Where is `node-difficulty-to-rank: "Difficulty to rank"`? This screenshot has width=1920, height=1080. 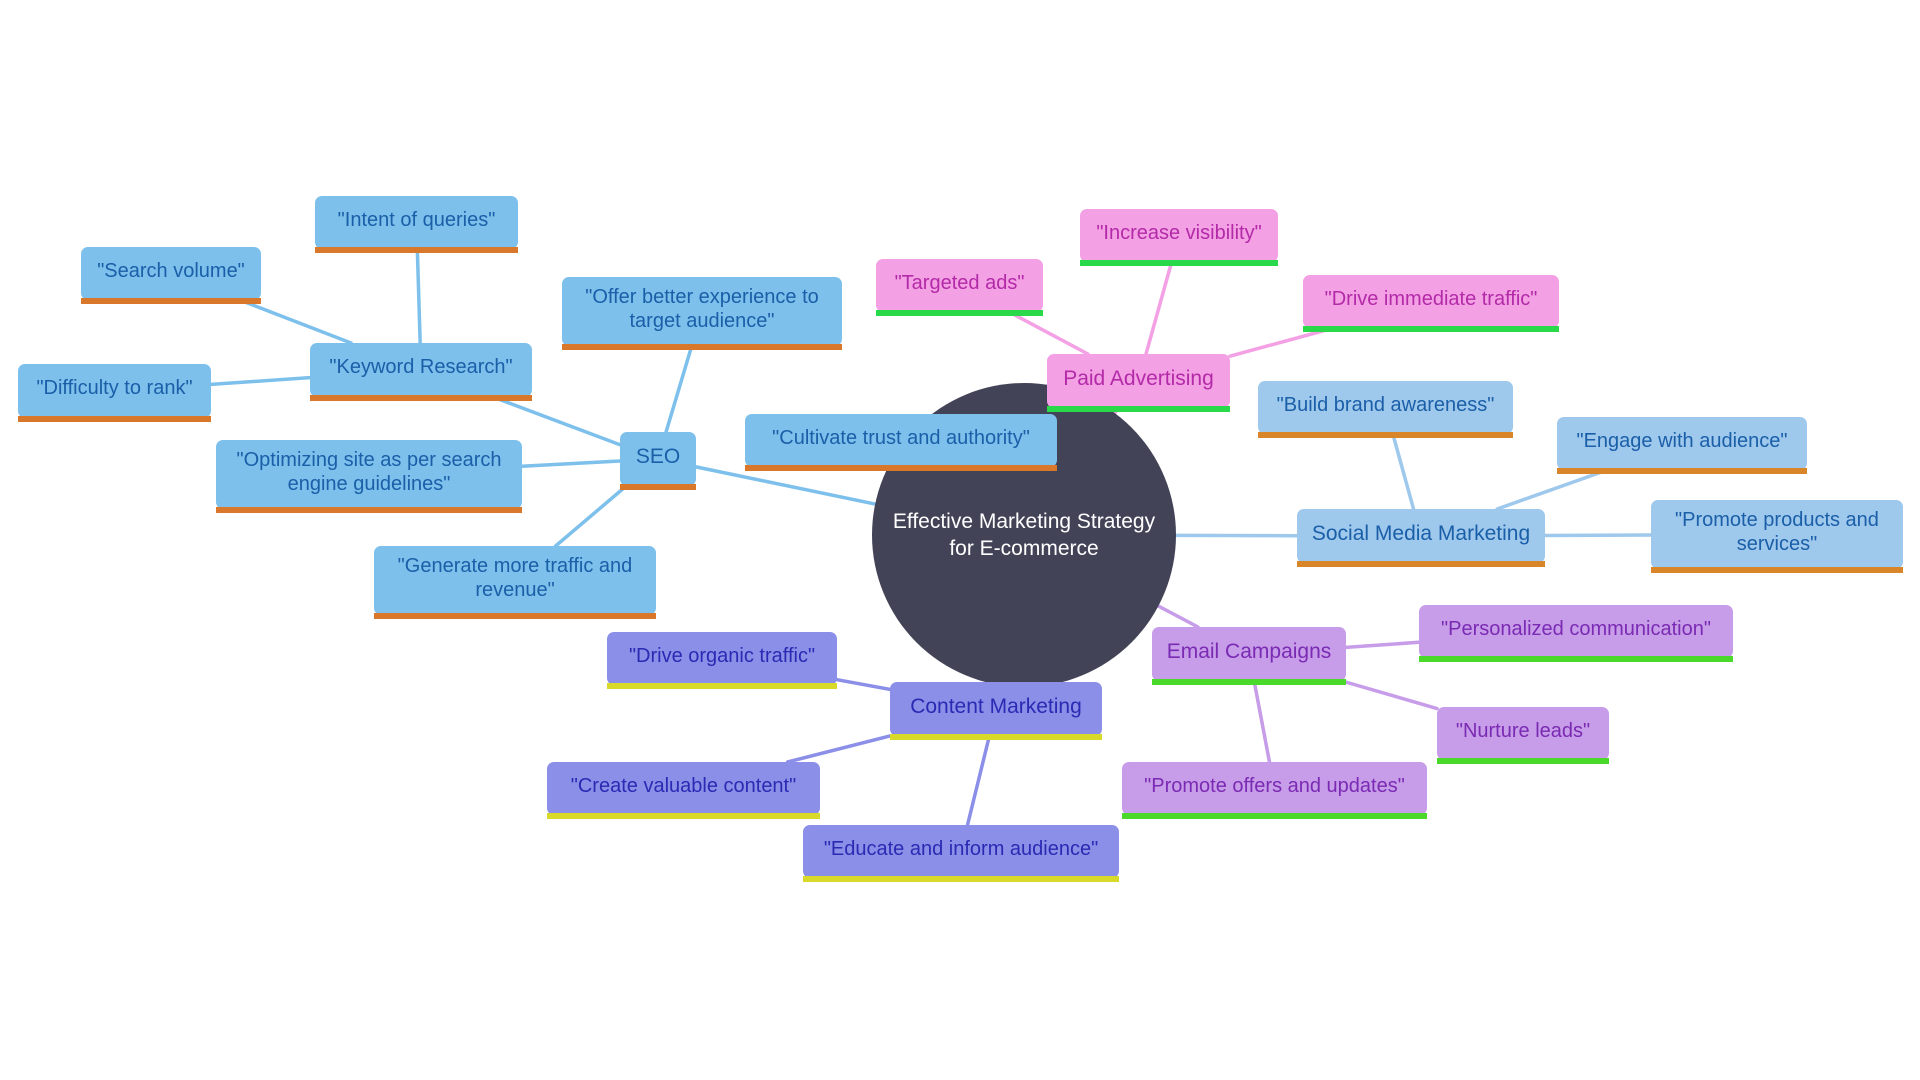 node-difficulty-to-rank: "Difficulty to rank" is located at coordinates (114, 393).